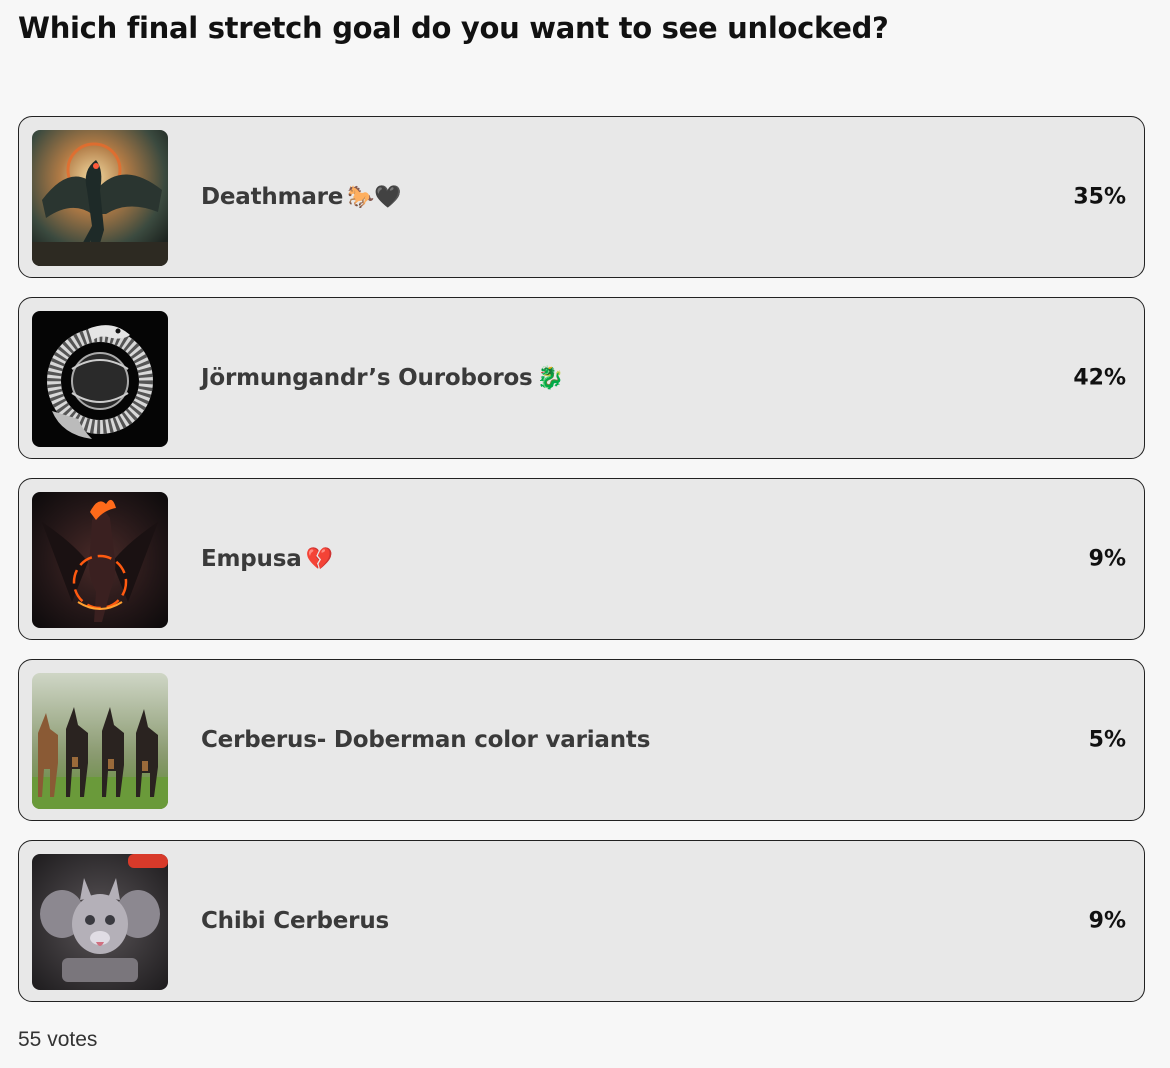 Image resolution: width=1170 pixels, height=1068 pixels. Describe the element at coordinates (319, 559) in the screenshot. I see `broken-heart-emoji: 💔` at that location.